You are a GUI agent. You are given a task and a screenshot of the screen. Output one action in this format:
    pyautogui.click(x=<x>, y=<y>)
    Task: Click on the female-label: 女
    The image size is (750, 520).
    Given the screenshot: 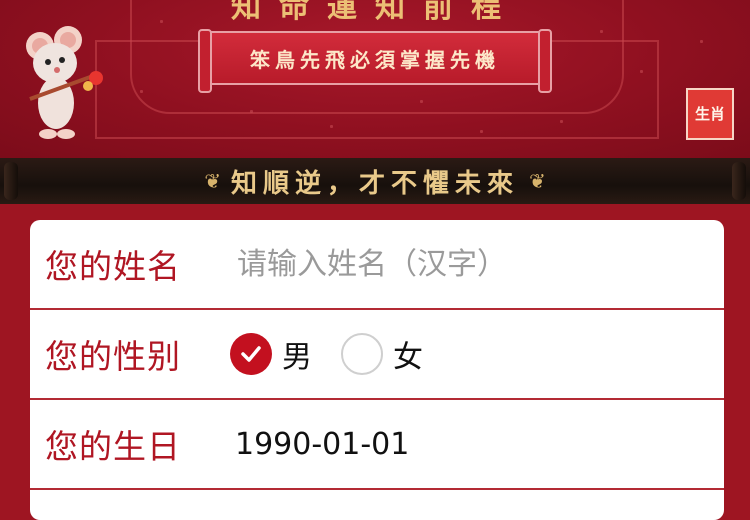 What is the action you would take?
    pyautogui.click(x=408, y=357)
    